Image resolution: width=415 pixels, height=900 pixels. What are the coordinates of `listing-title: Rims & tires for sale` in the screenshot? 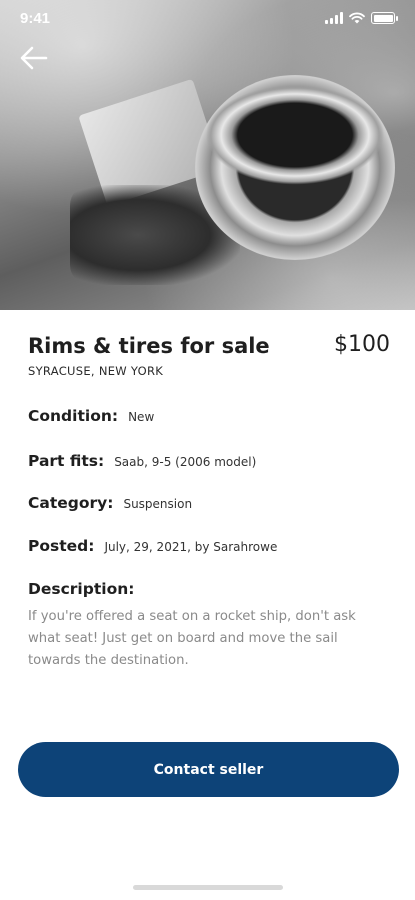 It's located at (149, 346).